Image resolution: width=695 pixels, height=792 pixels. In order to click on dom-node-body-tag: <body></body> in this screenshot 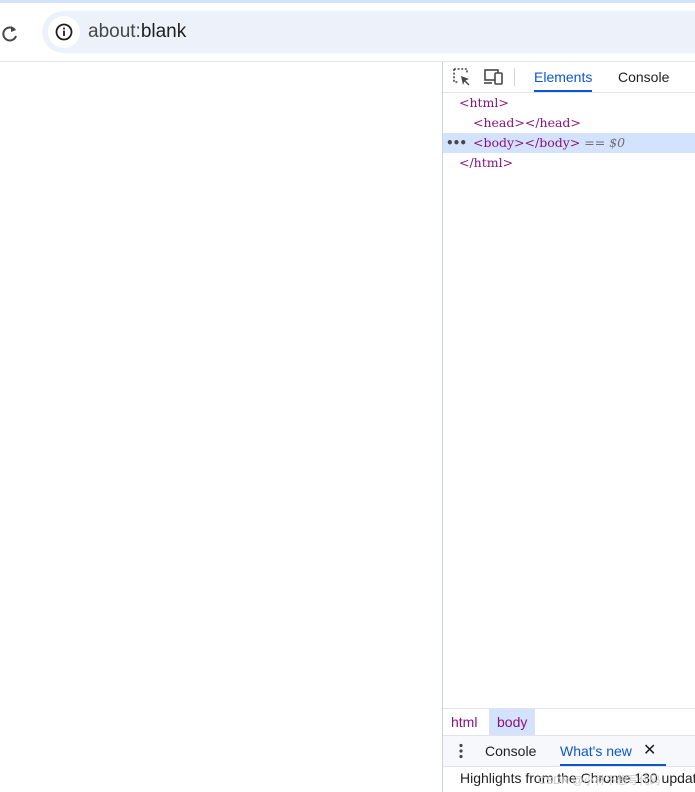, I will do `click(527, 142)`.